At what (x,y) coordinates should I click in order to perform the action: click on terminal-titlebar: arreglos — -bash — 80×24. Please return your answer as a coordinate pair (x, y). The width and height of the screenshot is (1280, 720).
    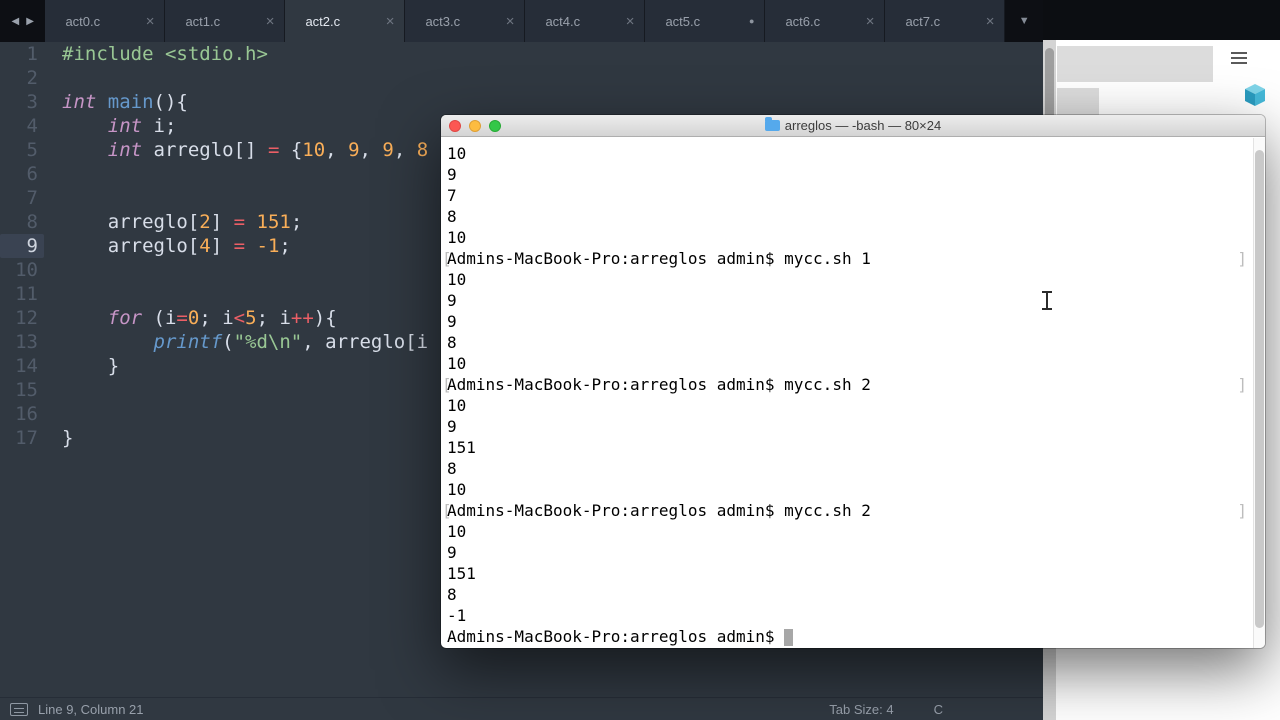
    Looking at the image, I should click on (853, 126).